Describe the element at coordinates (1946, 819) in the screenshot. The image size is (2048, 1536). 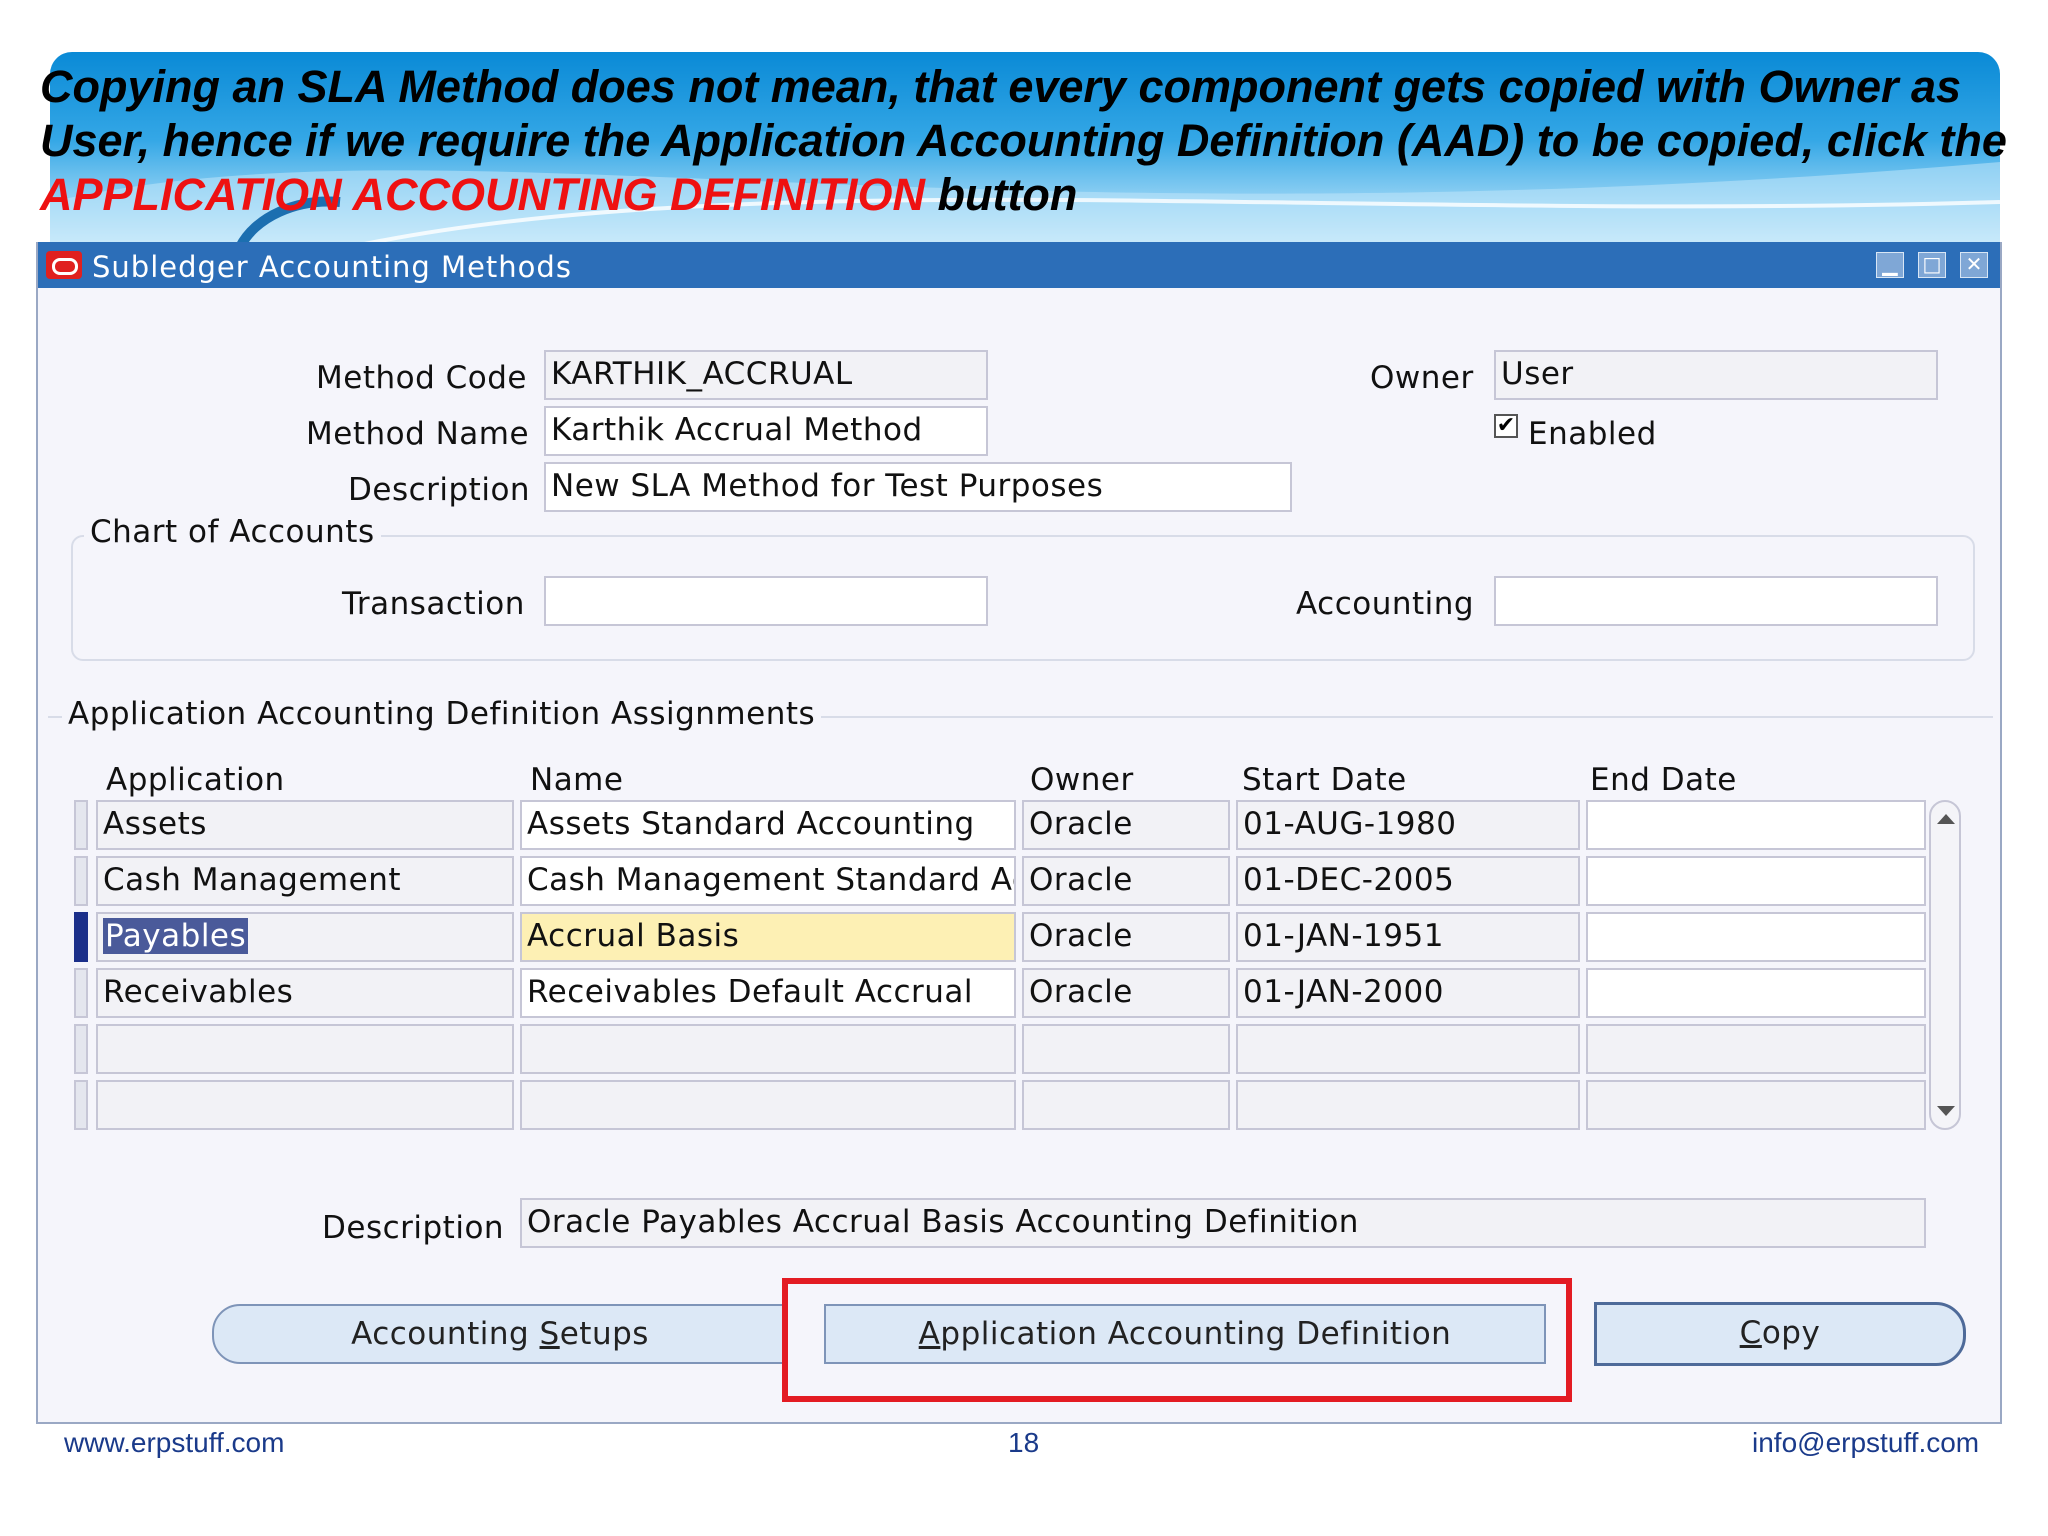
I see `scroll-up-icon` at that location.